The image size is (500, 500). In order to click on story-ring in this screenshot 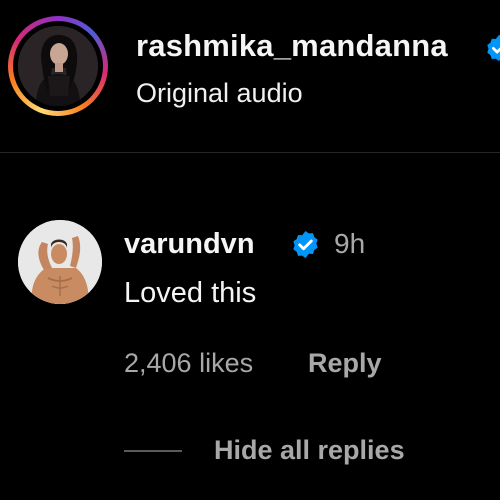, I will do `click(58, 66)`.